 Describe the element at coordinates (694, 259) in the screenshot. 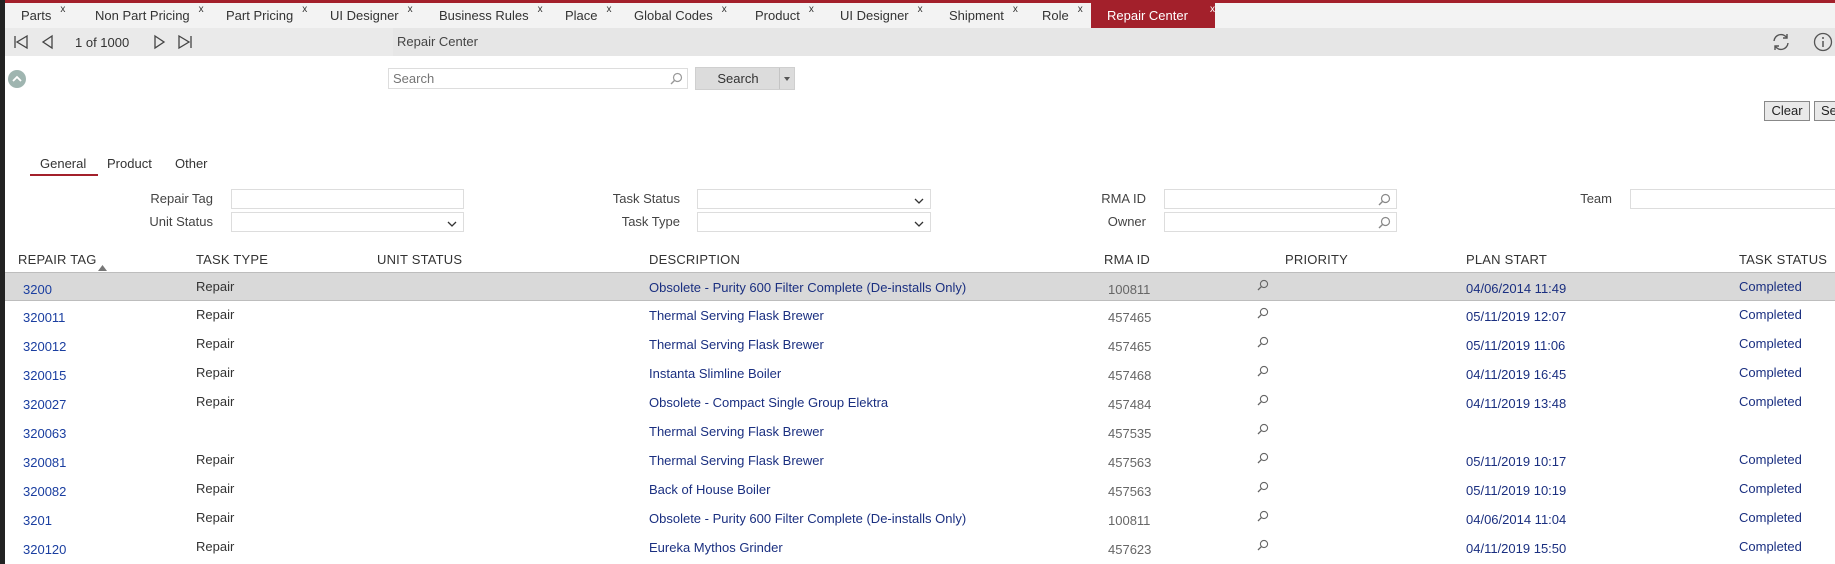

I see `column-header-description: DESCRIPTION` at that location.